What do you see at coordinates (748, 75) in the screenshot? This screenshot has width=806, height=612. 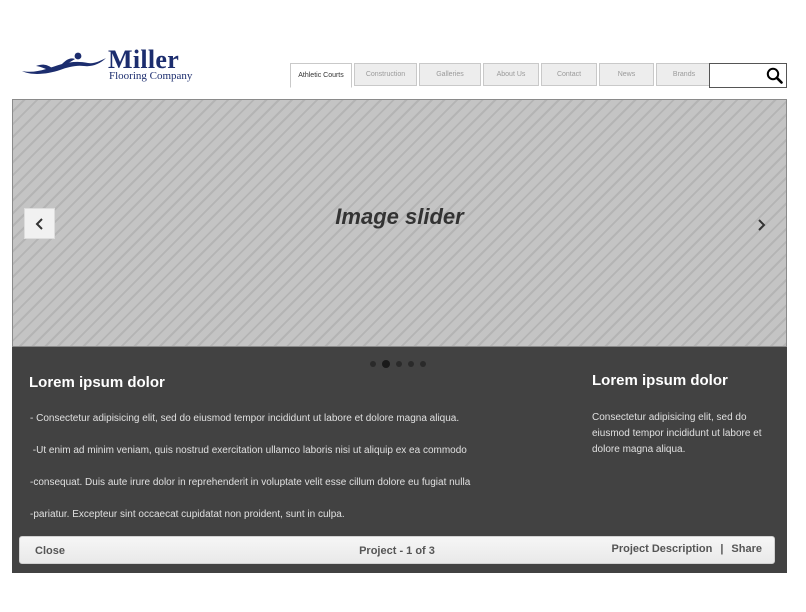 I see `search-input` at bounding box center [748, 75].